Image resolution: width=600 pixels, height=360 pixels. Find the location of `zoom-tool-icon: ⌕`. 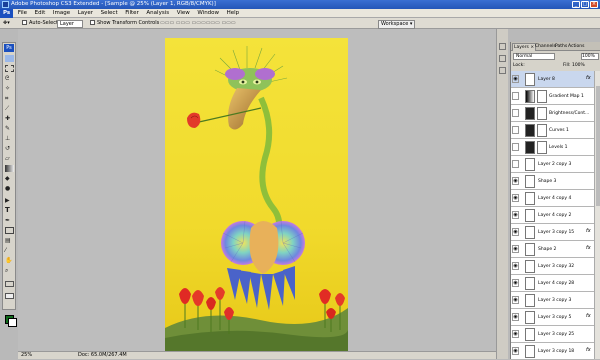

zoom-tool-icon: ⌕ is located at coordinates (9, 270).